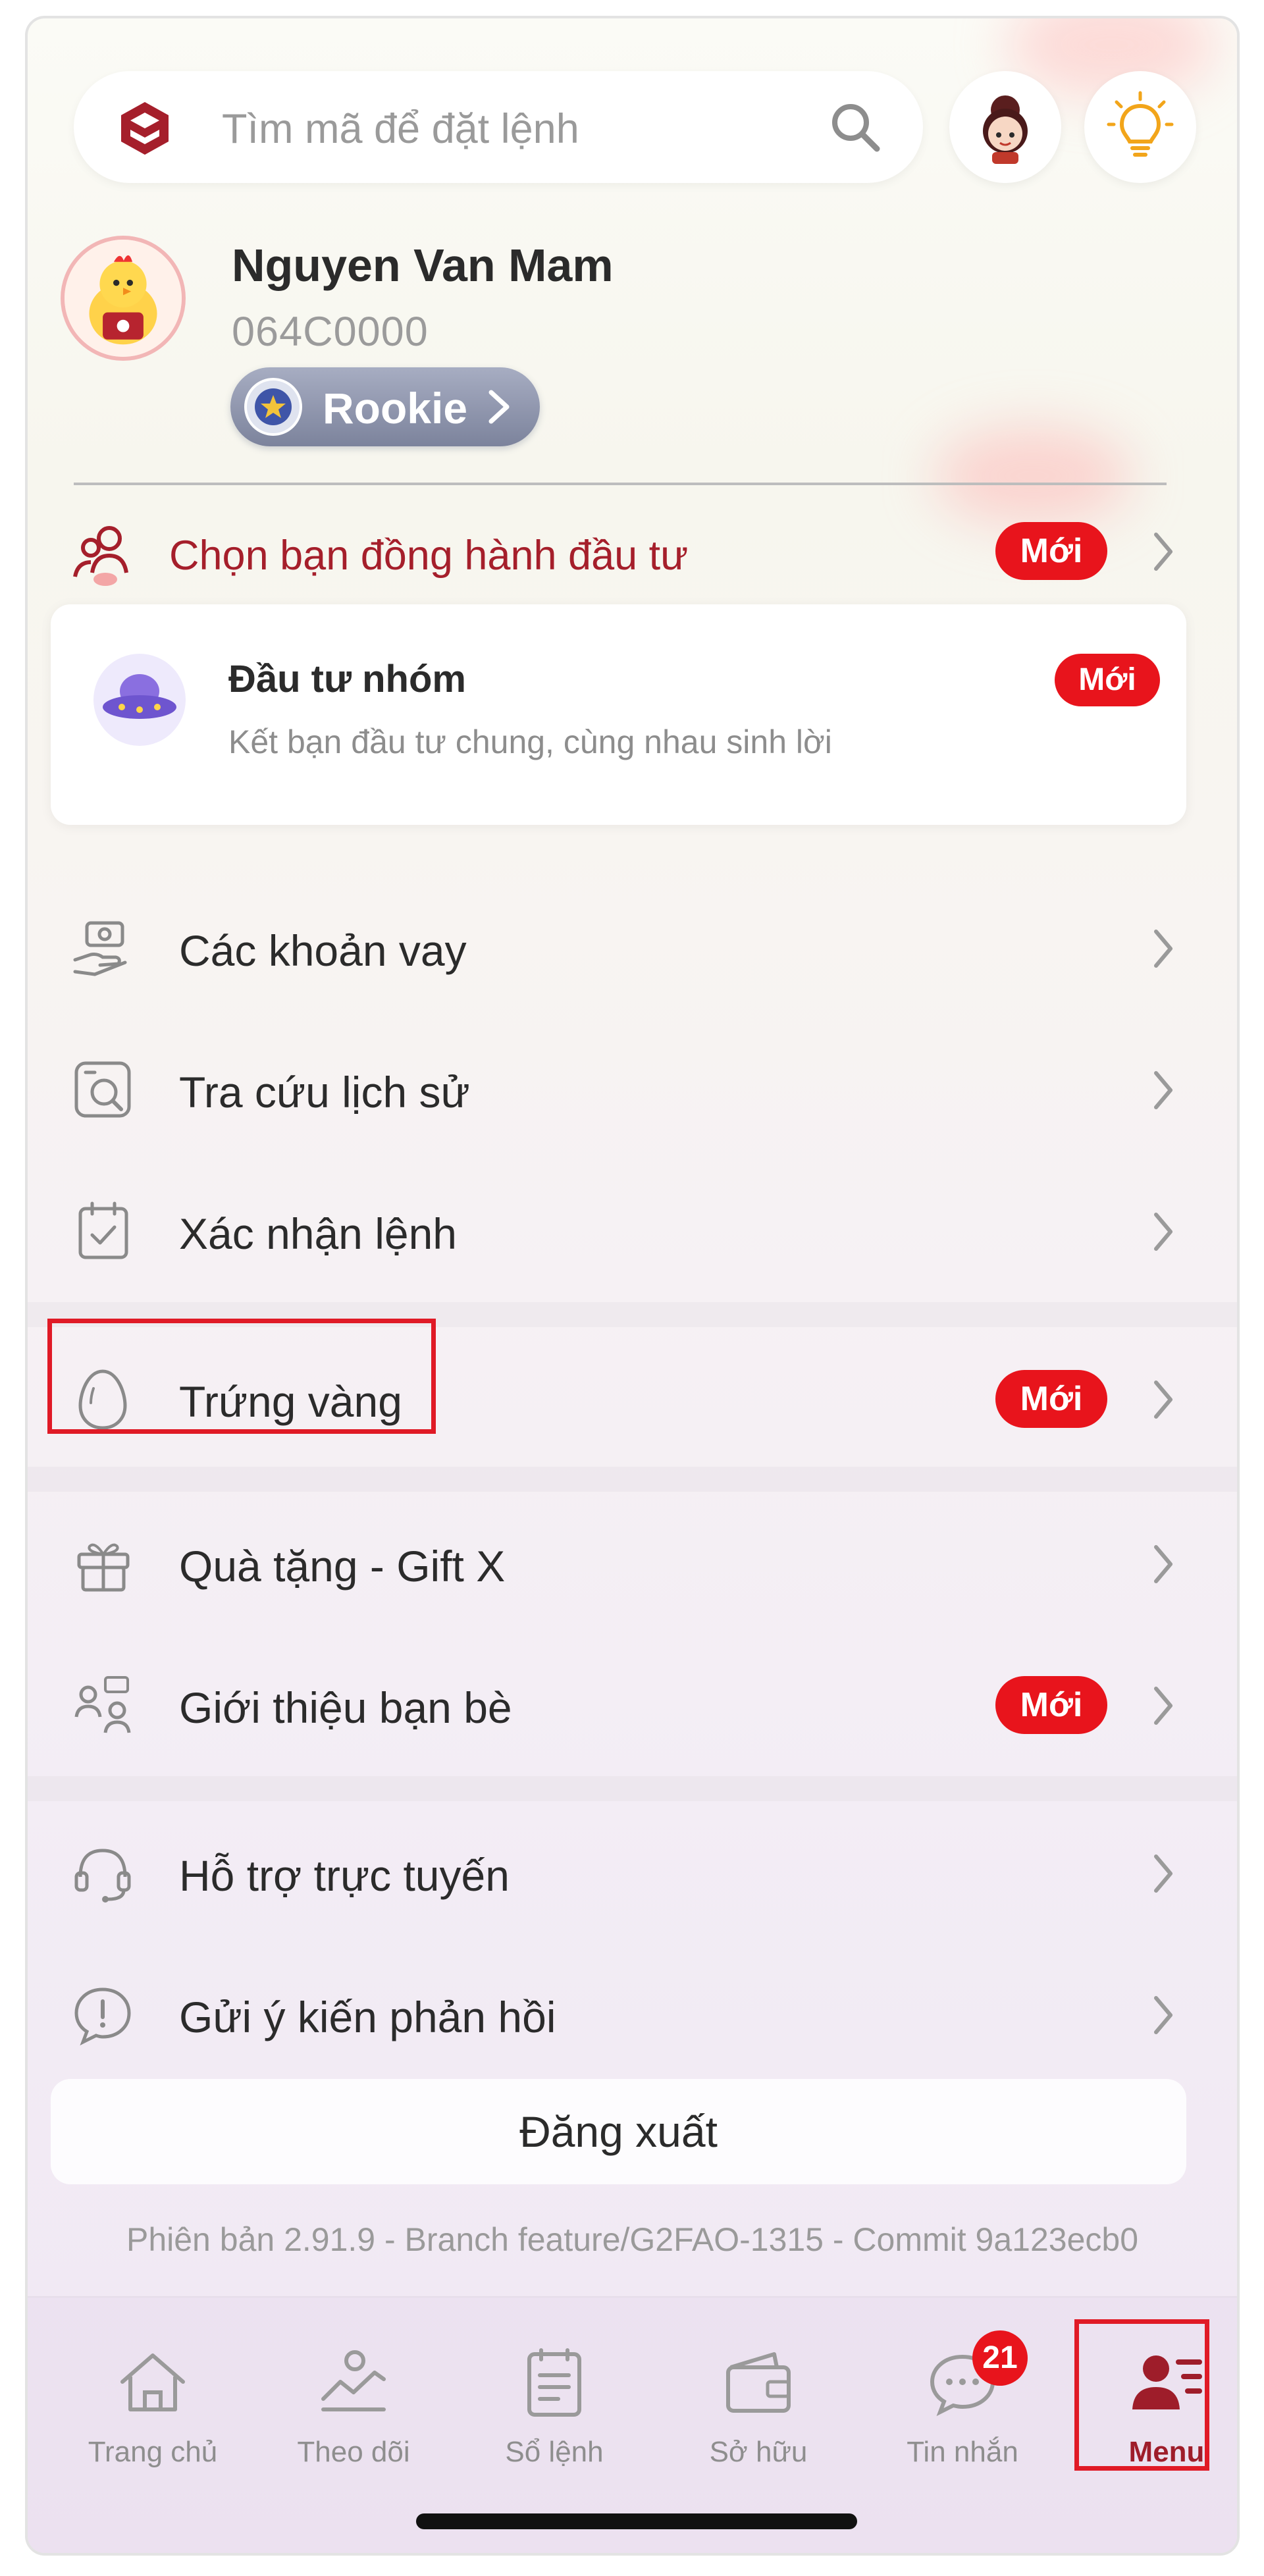  Describe the element at coordinates (632, 1231) in the screenshot. I see `menu-item-order-confirm: Xác nhận lệnh` at that location.